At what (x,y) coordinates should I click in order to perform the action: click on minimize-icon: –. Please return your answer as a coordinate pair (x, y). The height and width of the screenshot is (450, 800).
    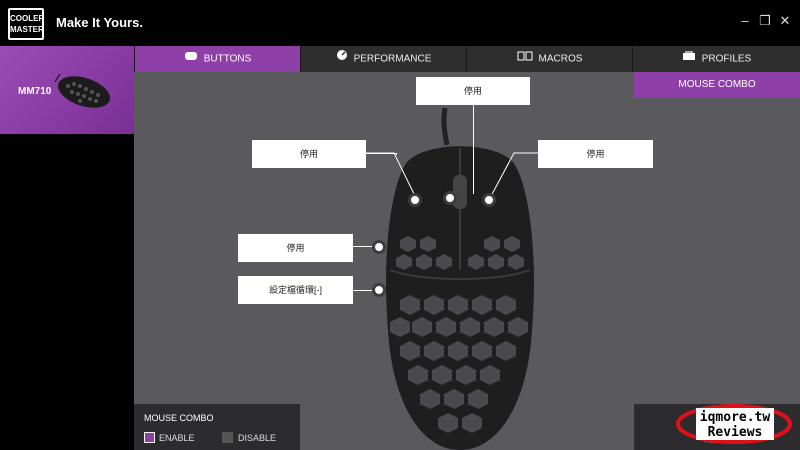
    Looking at the image, I should click on (745, 21).